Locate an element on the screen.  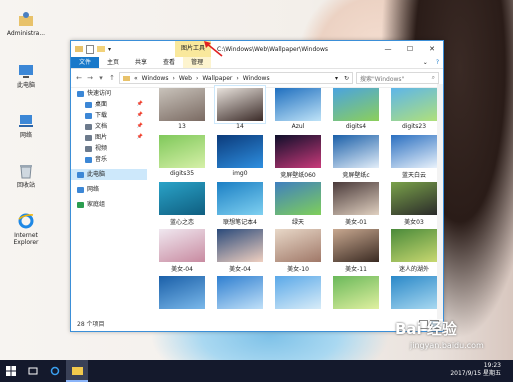
tab-manage: 管理 is located at coordinates (197, 62).